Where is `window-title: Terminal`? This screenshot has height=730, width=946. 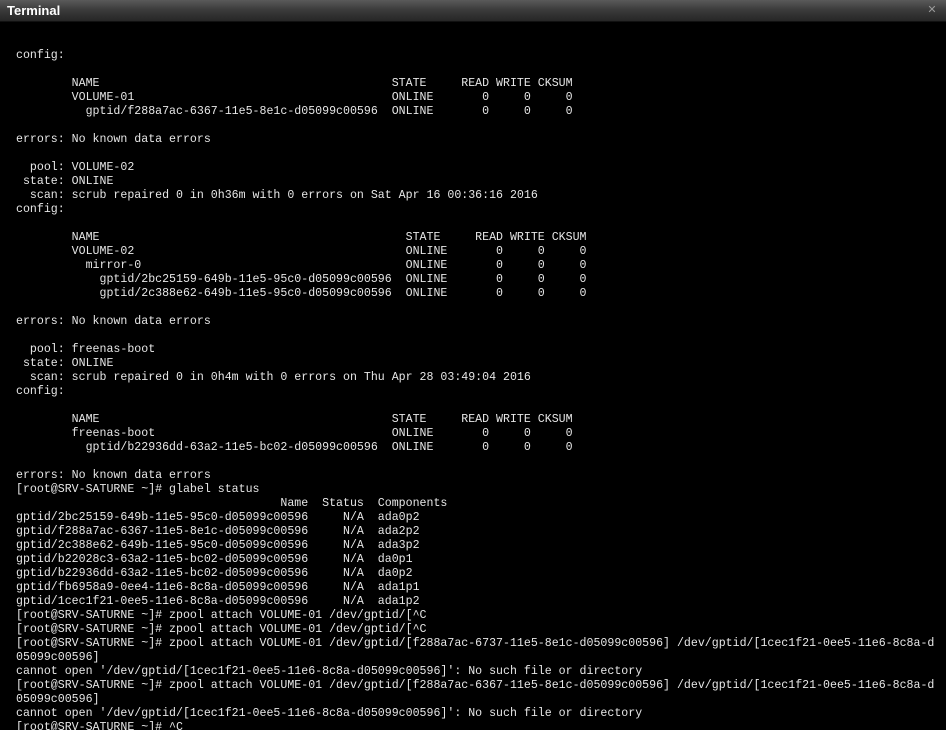 window-title: Terminal is located at coordinates (34, 10).